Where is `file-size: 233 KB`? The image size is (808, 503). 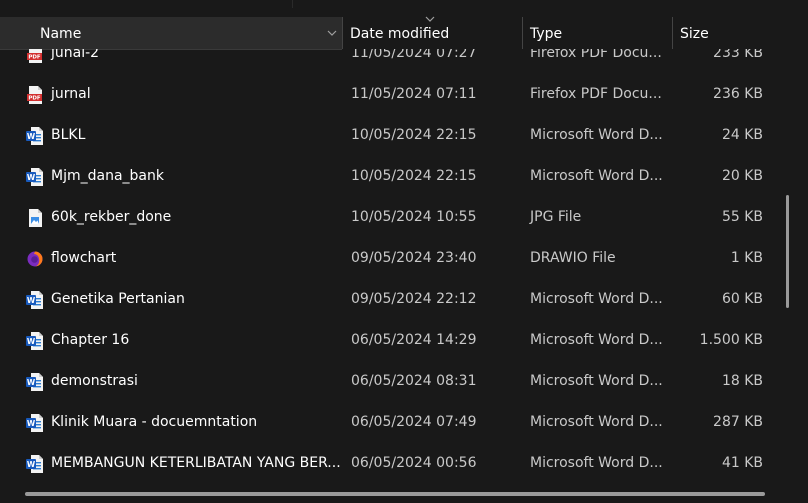 file-size: 233 KB is located at coordinates (738, 55).